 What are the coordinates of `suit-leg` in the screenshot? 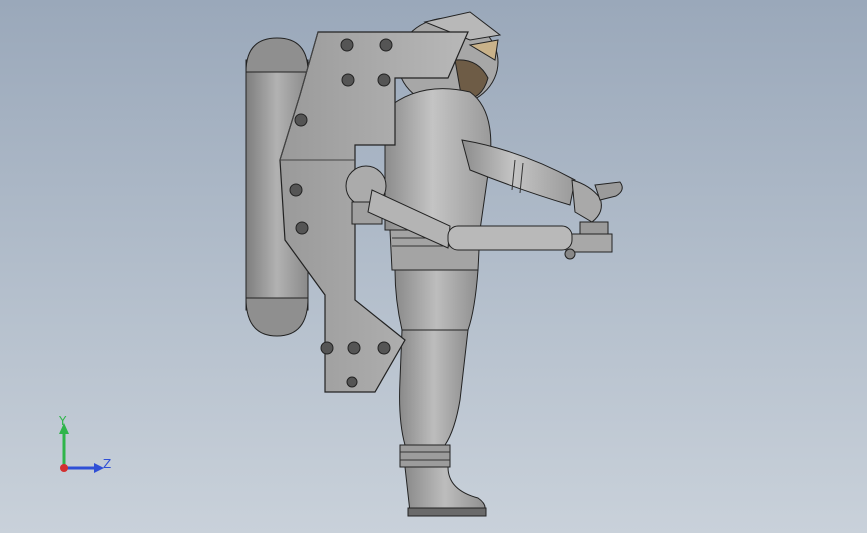 It's located at (436, 368).